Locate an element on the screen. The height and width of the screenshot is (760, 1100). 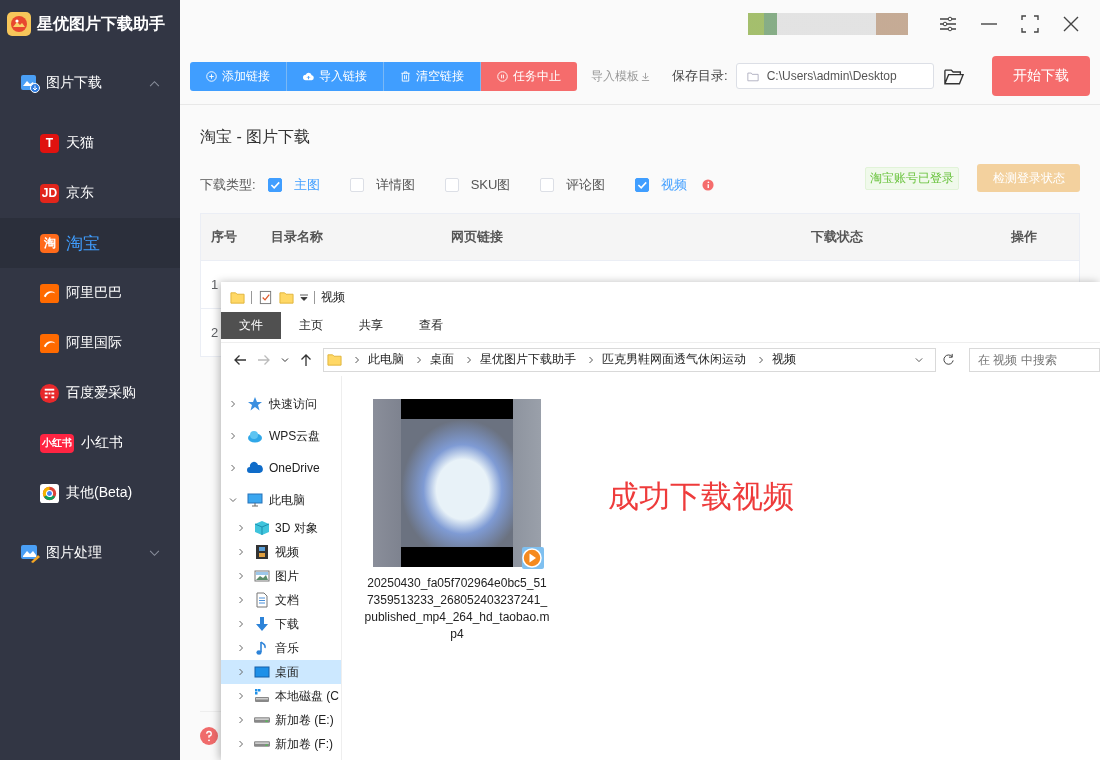
page-title: 淘宝 - 图片下载 is located at coordinates (256, 137).